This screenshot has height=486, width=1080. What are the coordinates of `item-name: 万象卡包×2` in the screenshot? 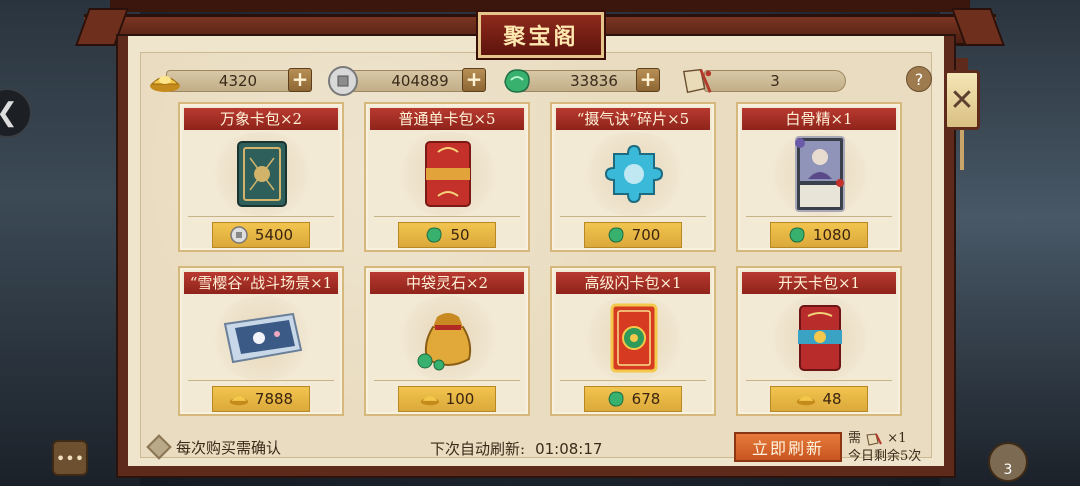 It's located at (261, 119).